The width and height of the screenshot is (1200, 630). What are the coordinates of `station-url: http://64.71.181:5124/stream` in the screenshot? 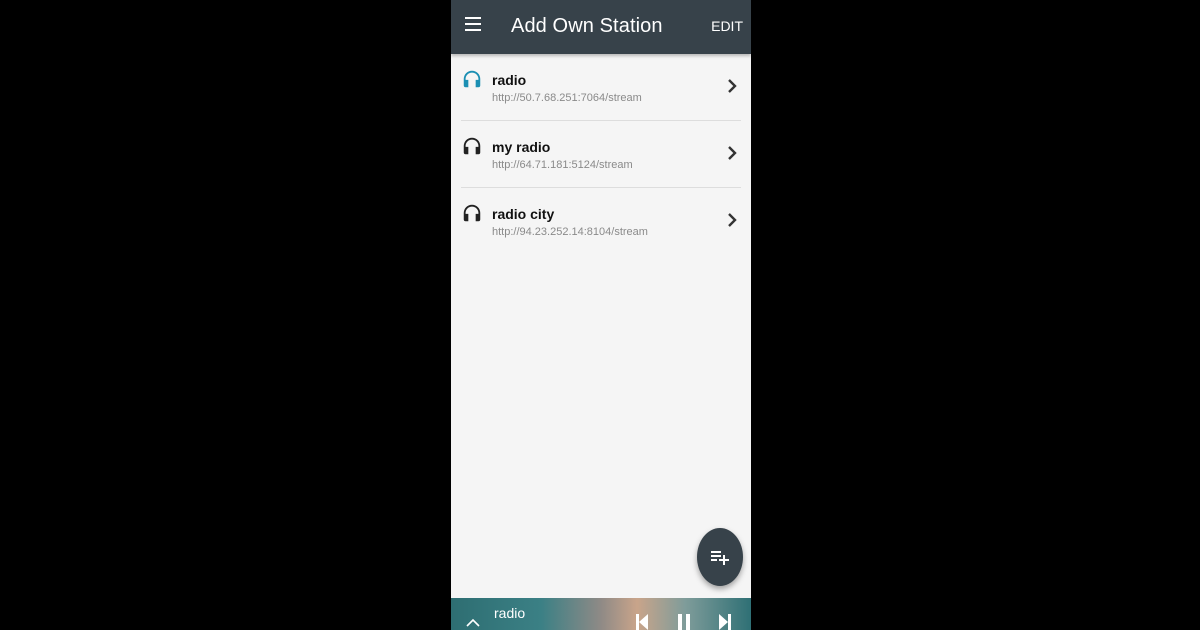 It's located at (562, 165).